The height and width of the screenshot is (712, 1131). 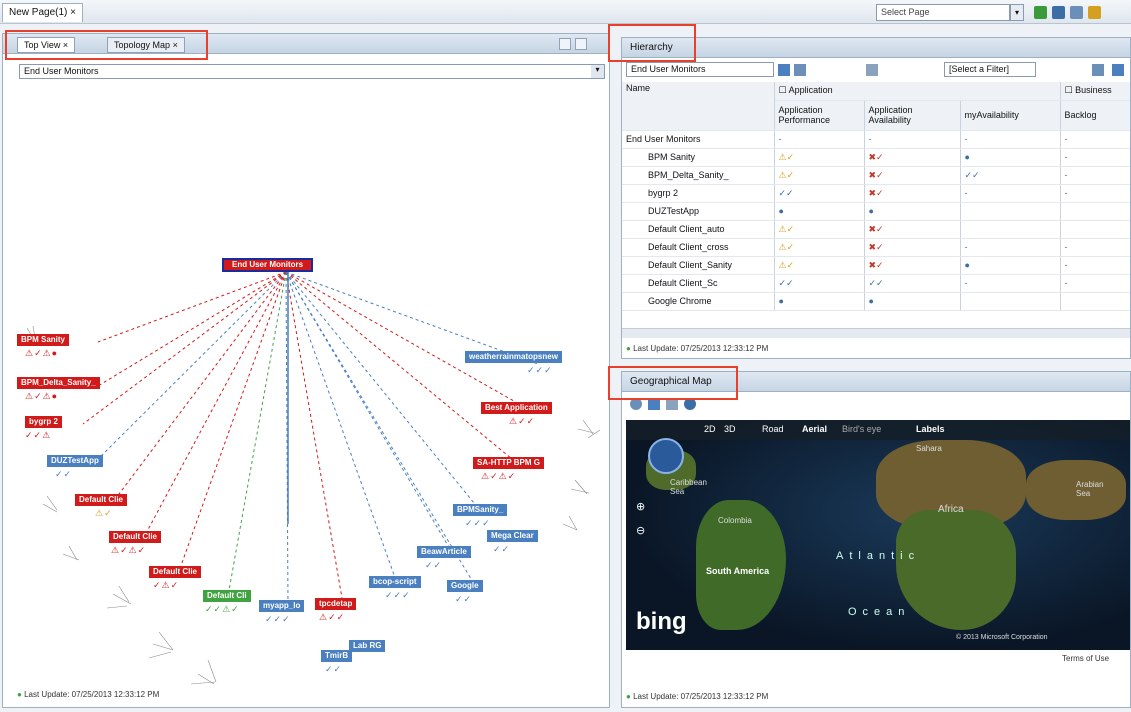 I want to click on map-nav-2d: 2D, so click(x=710, y=429).